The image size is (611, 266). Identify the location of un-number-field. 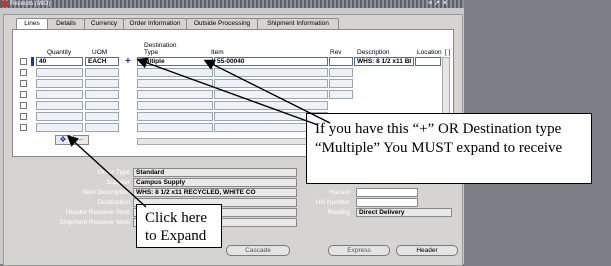
(387, 202).